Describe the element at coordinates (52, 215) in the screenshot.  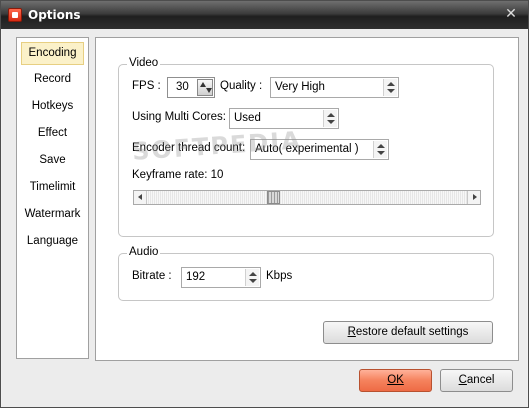
I see `sidebar-item-watermark: Watermark` at that location.